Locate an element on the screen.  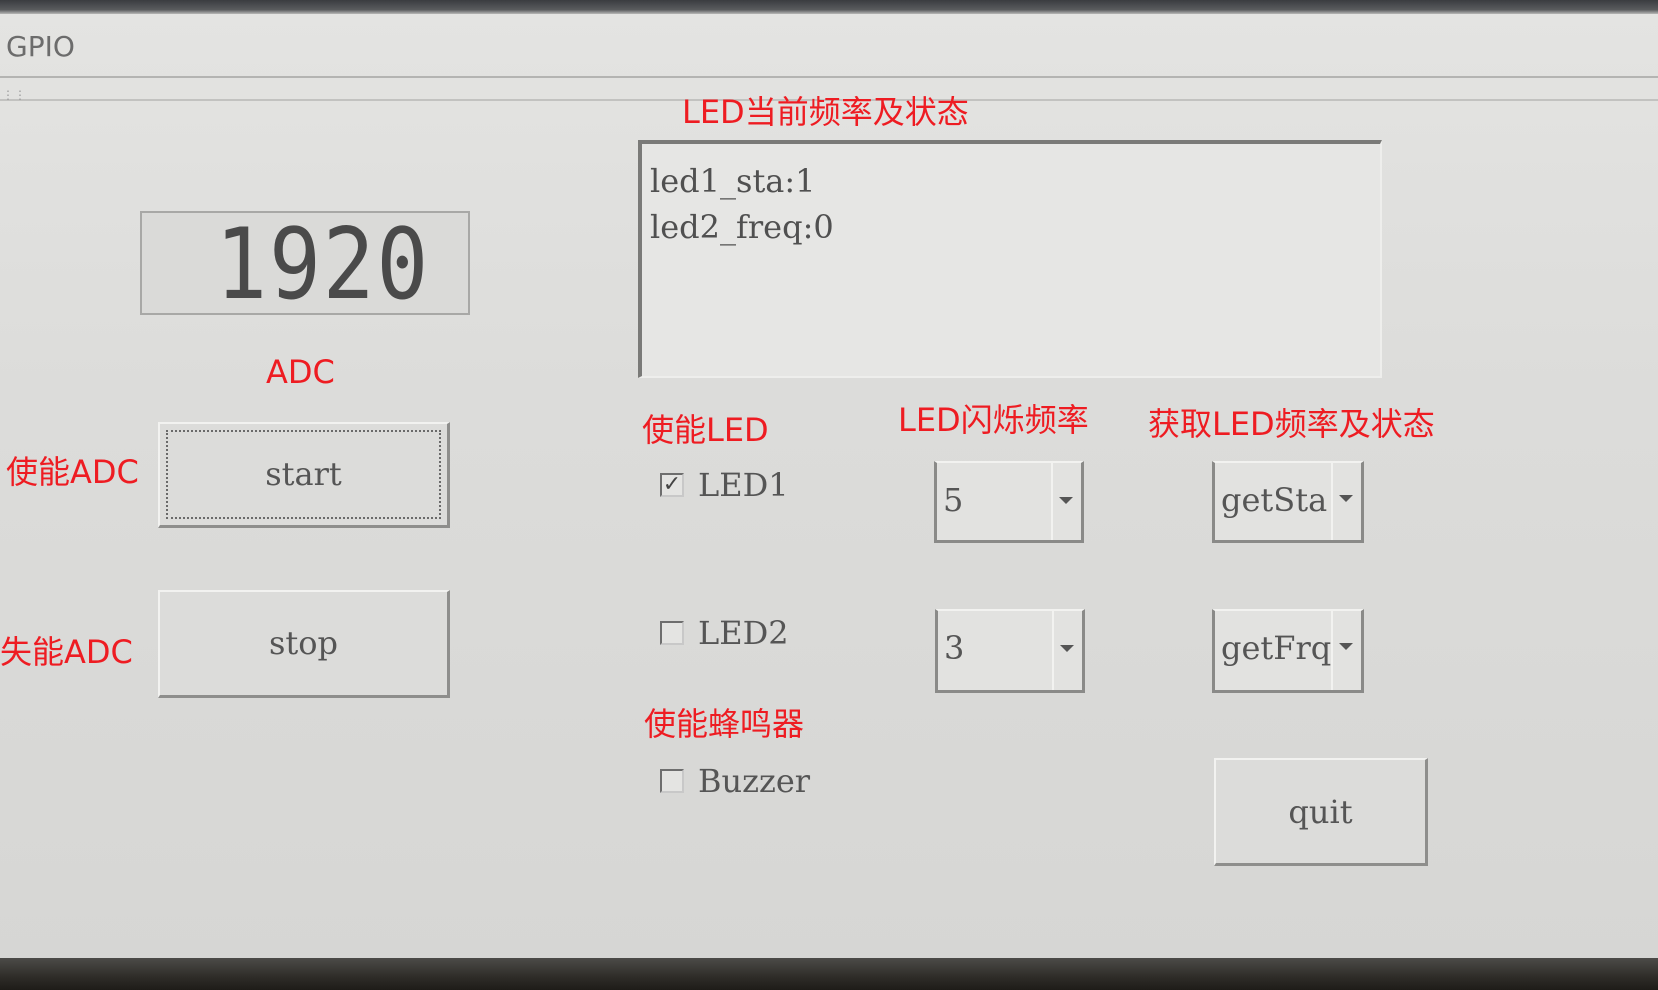
led1-checkbox: ✓ LED1 is located at coordinates (724, 485).